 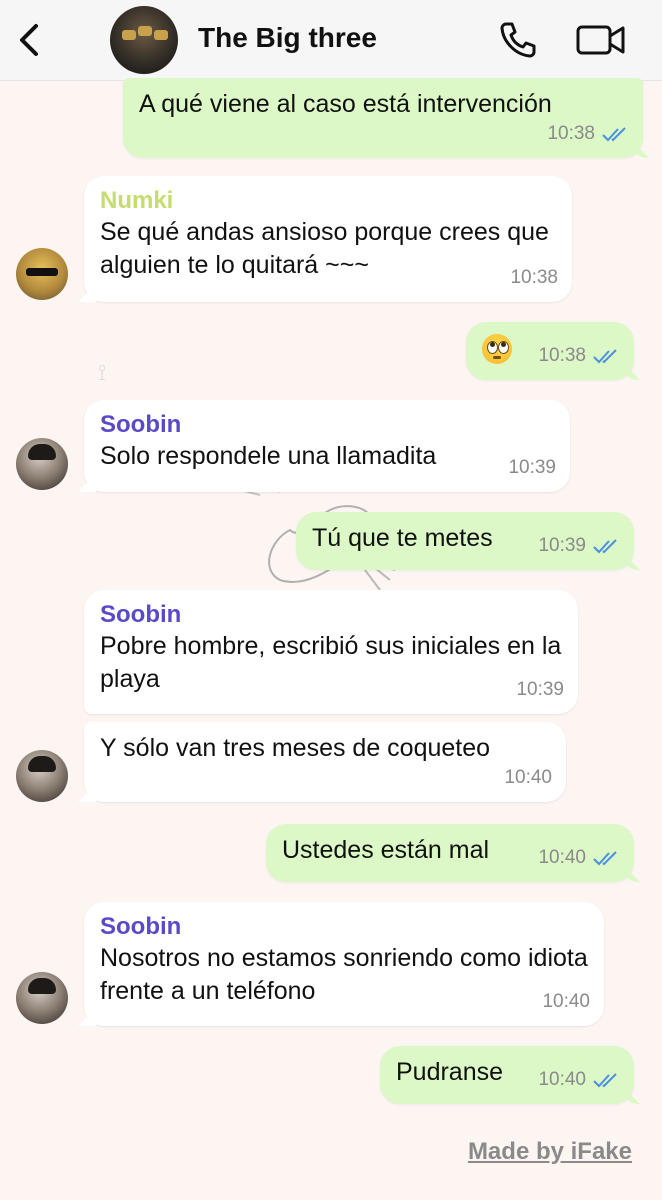 I want to click on background-doodle-mark: ⟟, so click(x=102, y=372).